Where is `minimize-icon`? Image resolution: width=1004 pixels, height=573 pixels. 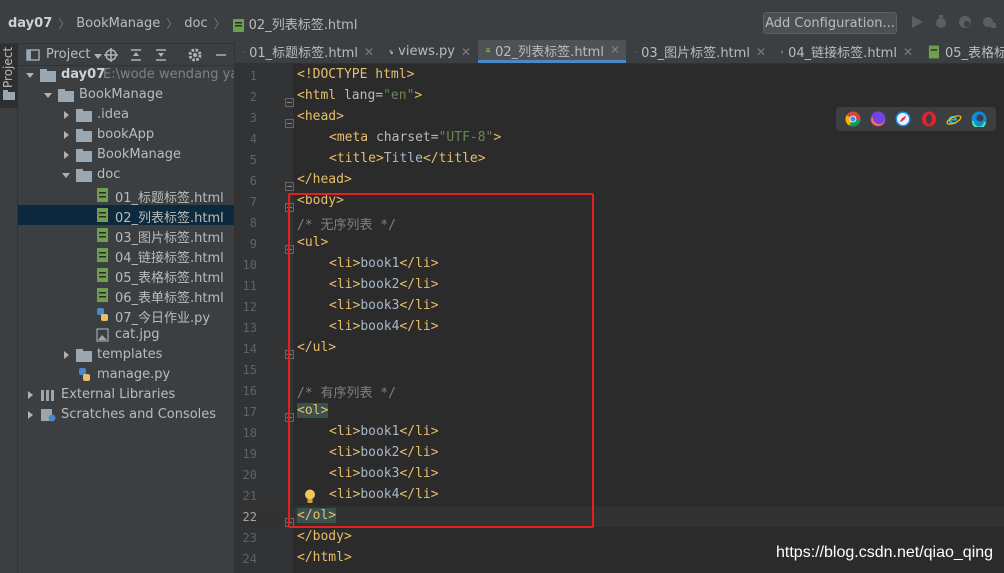 minimize-icon is located at coordinates (221, 55).